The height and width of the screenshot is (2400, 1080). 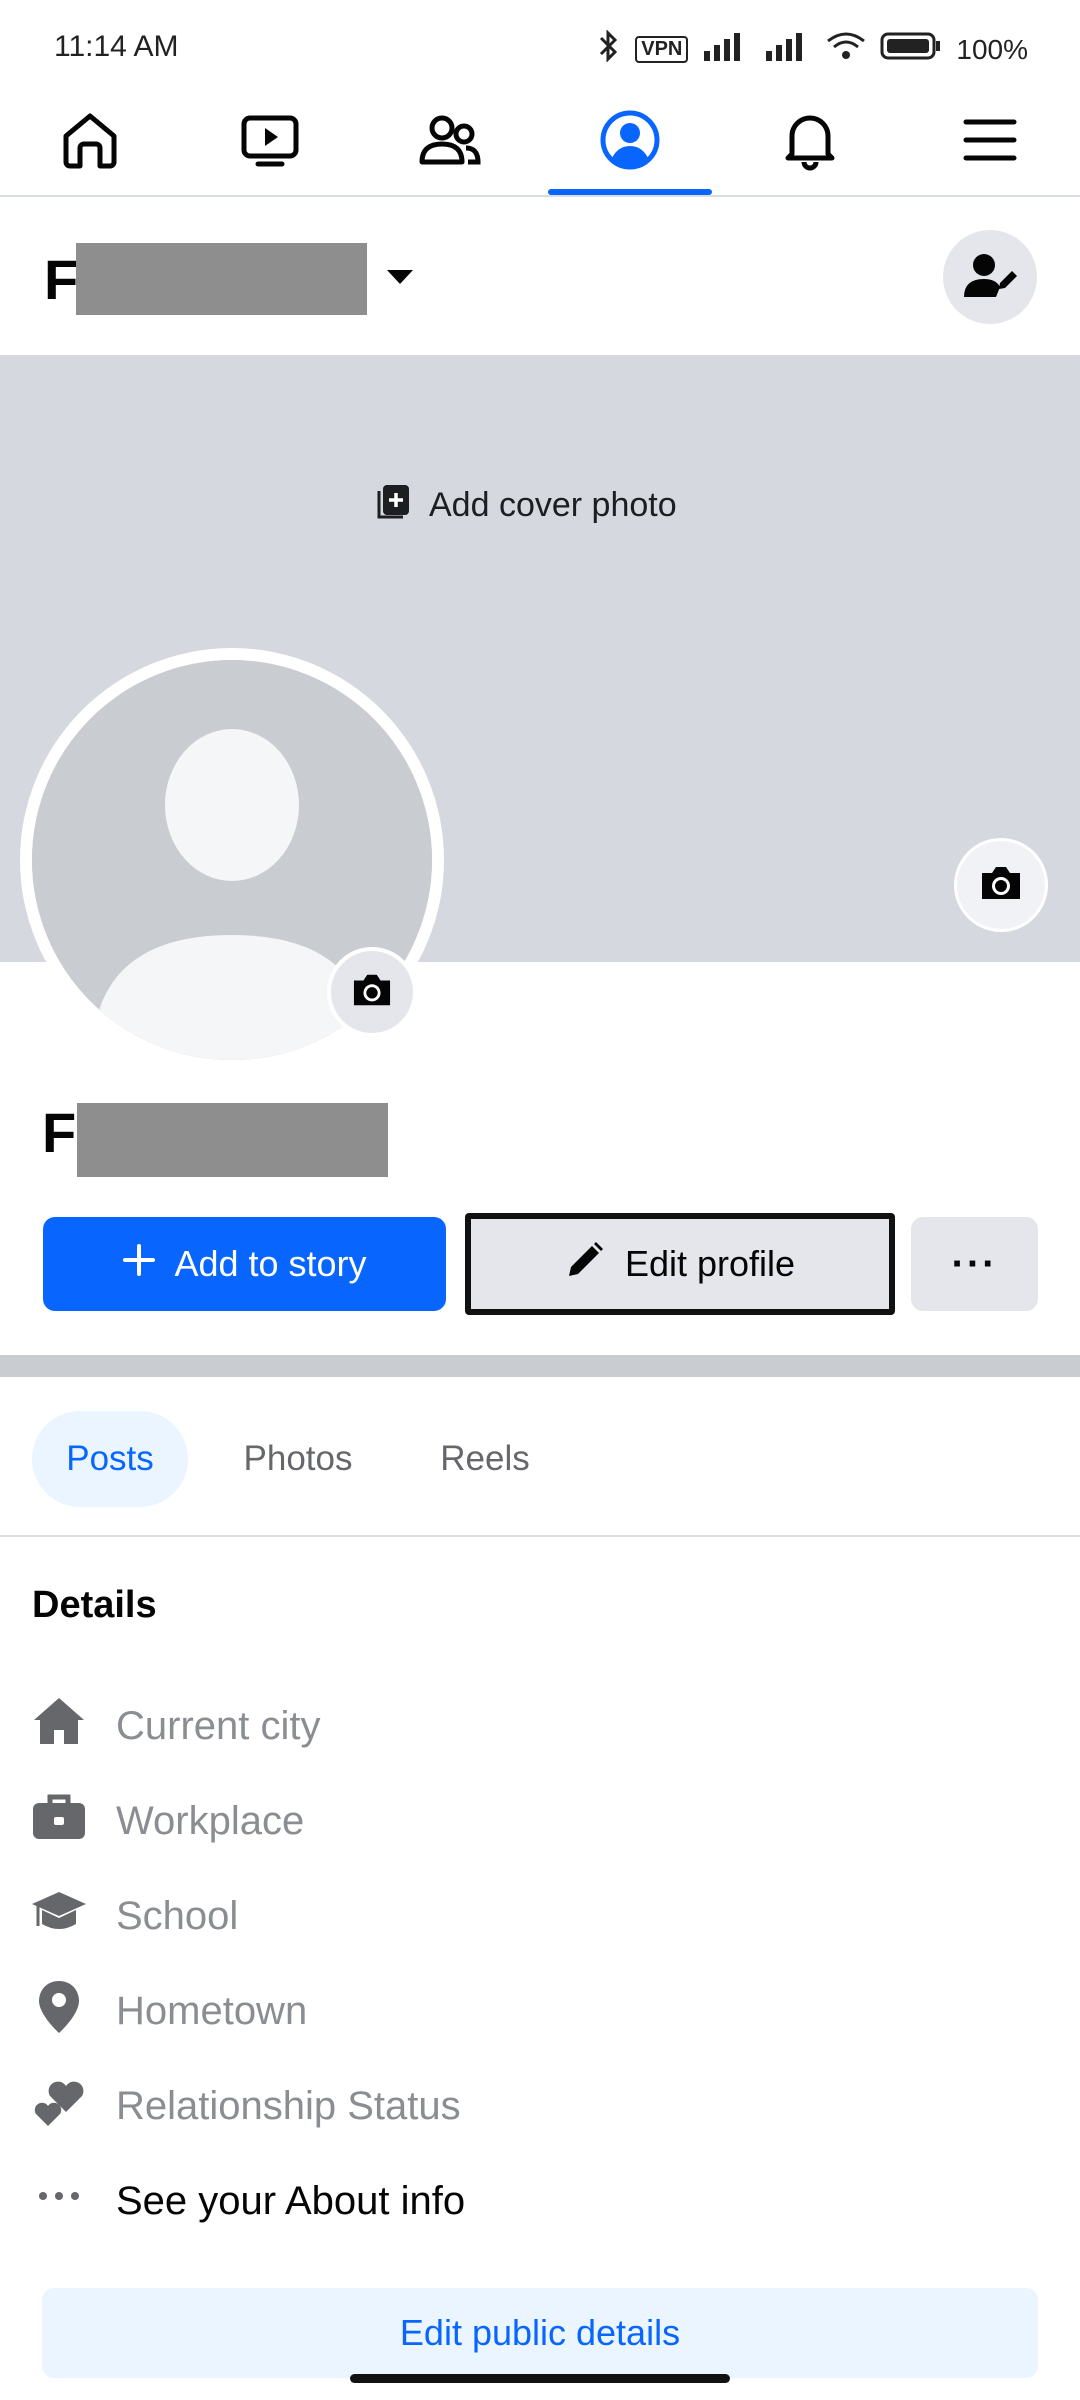 I want to click on home-indicator, so click(x=540, y=2378).